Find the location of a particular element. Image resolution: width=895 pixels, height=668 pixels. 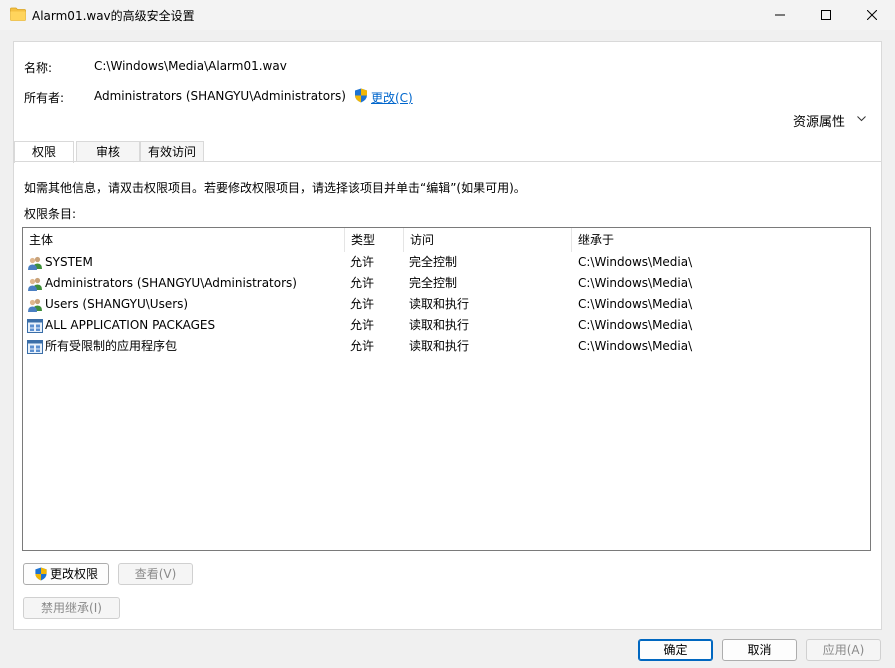

minimize-button is located at coordinates (780, 15).